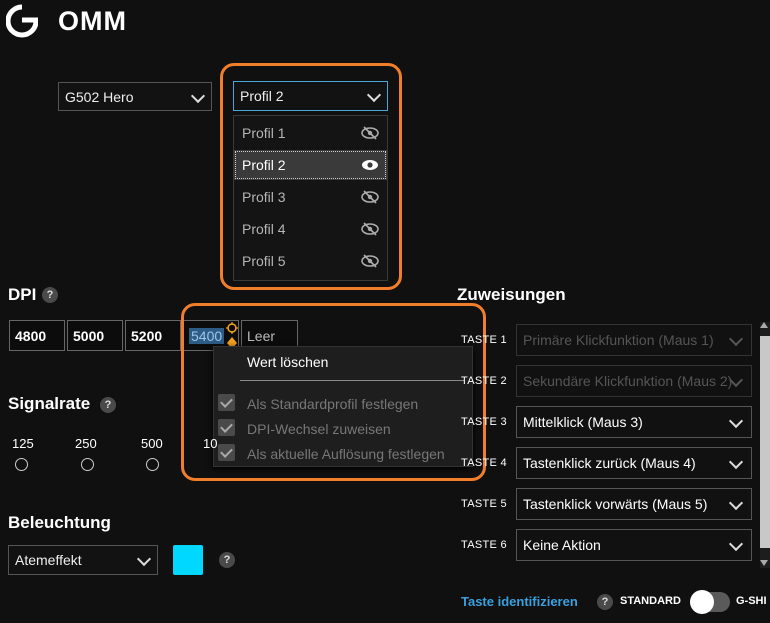  What do you see at coordinates (310, 165) in the screenshot?
I see `profile-option-2: Profil 2` at bounding box center [310, 165].